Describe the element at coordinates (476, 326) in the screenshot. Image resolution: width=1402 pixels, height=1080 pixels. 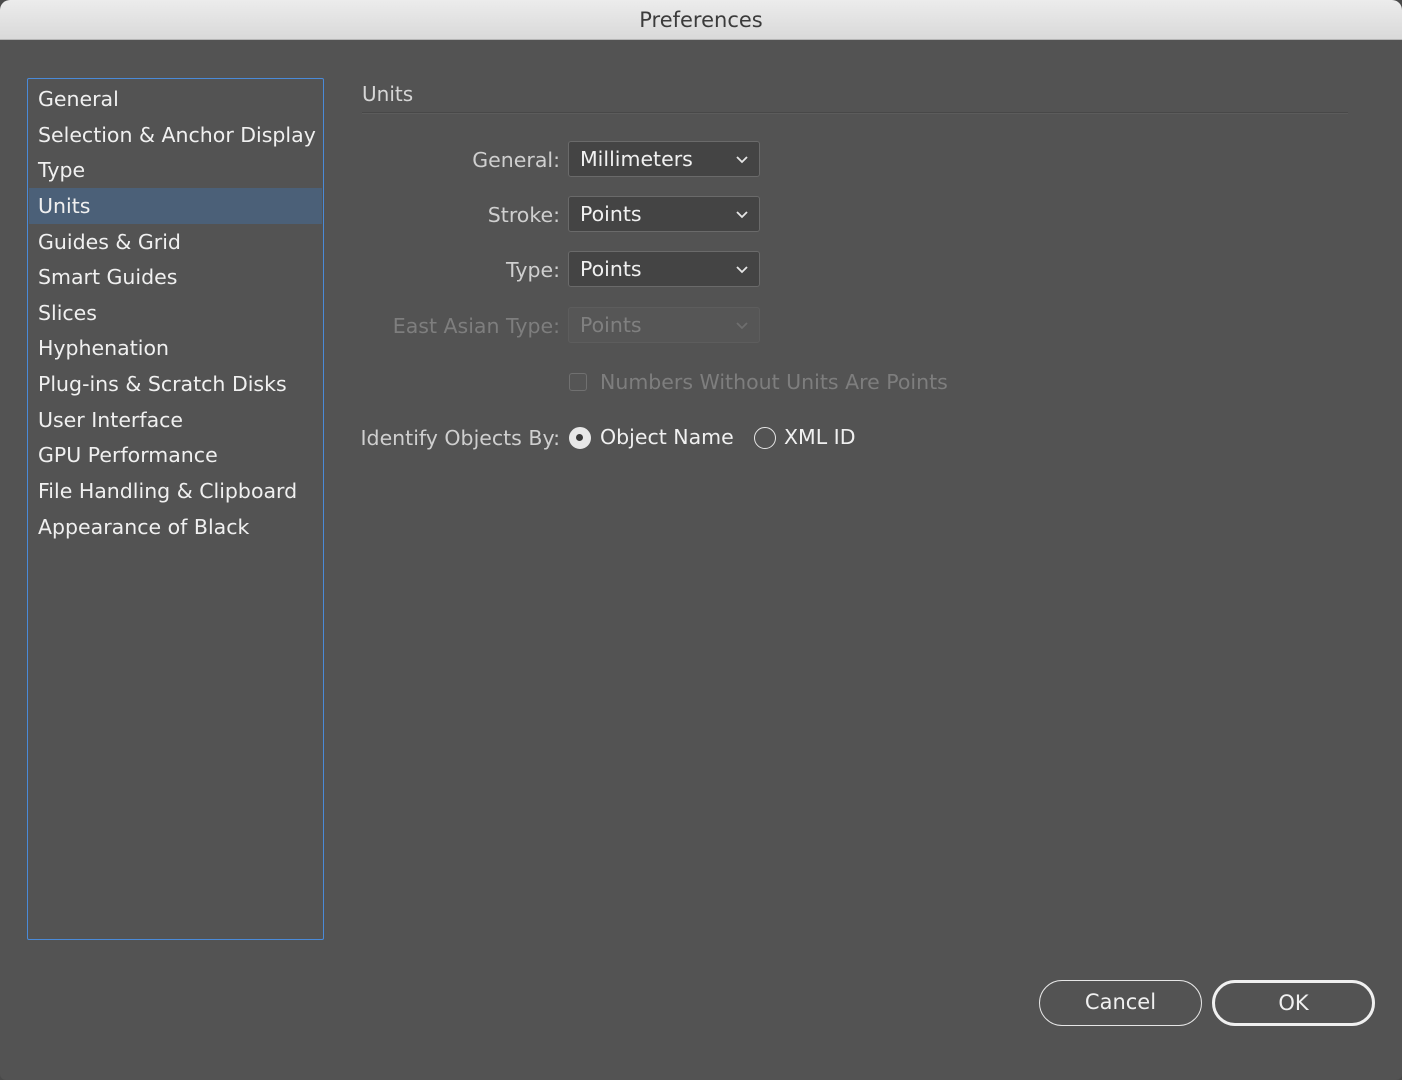
I see `east-asian-type-label: East Asian Type:` at that location.